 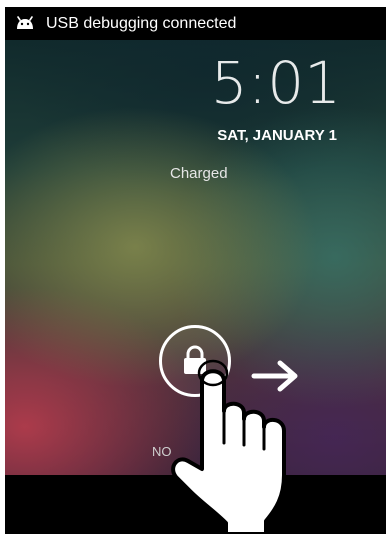 What do you see at coordinates (228, 446) in the screenshot?
I see `hand-pointer-icon` at bounding box center [228, 446].